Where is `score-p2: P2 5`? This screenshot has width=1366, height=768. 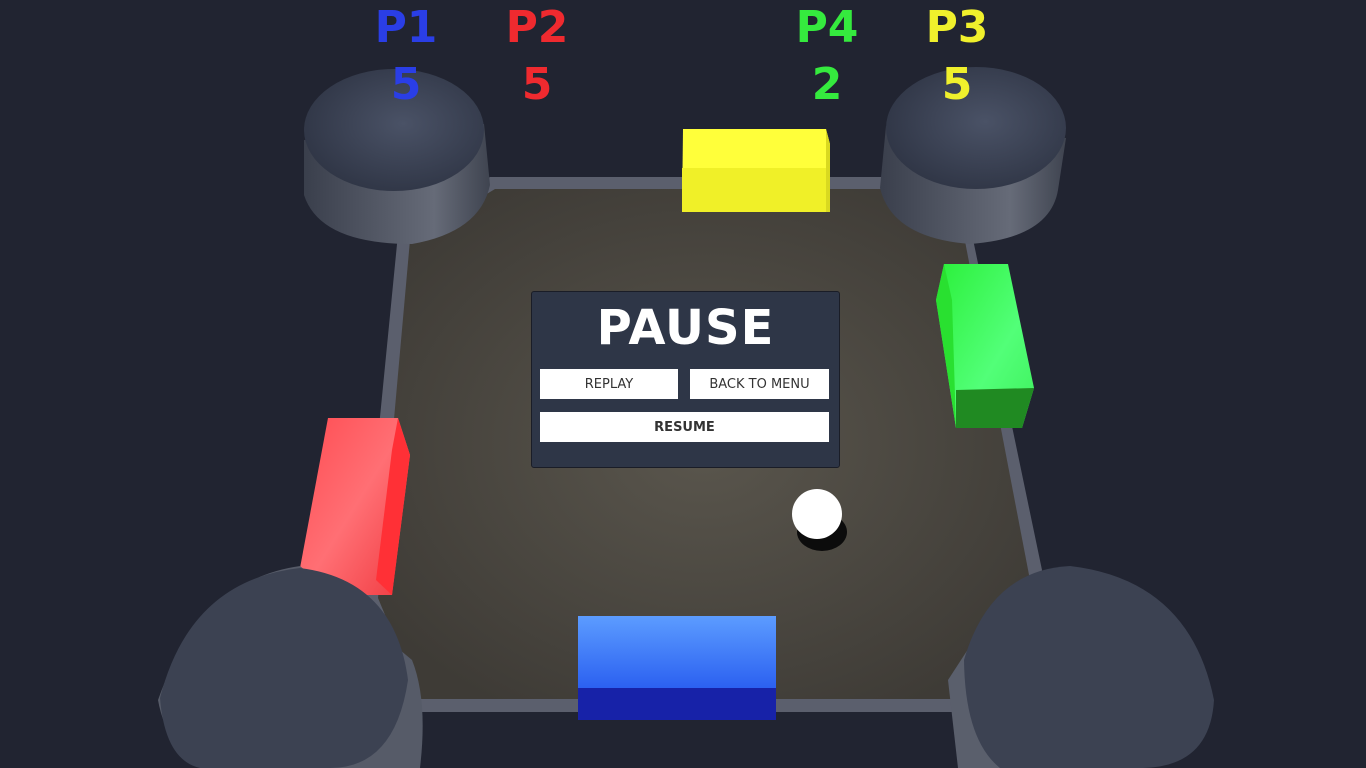 score-p2: P2 5 is located at coordinates (537, 56).